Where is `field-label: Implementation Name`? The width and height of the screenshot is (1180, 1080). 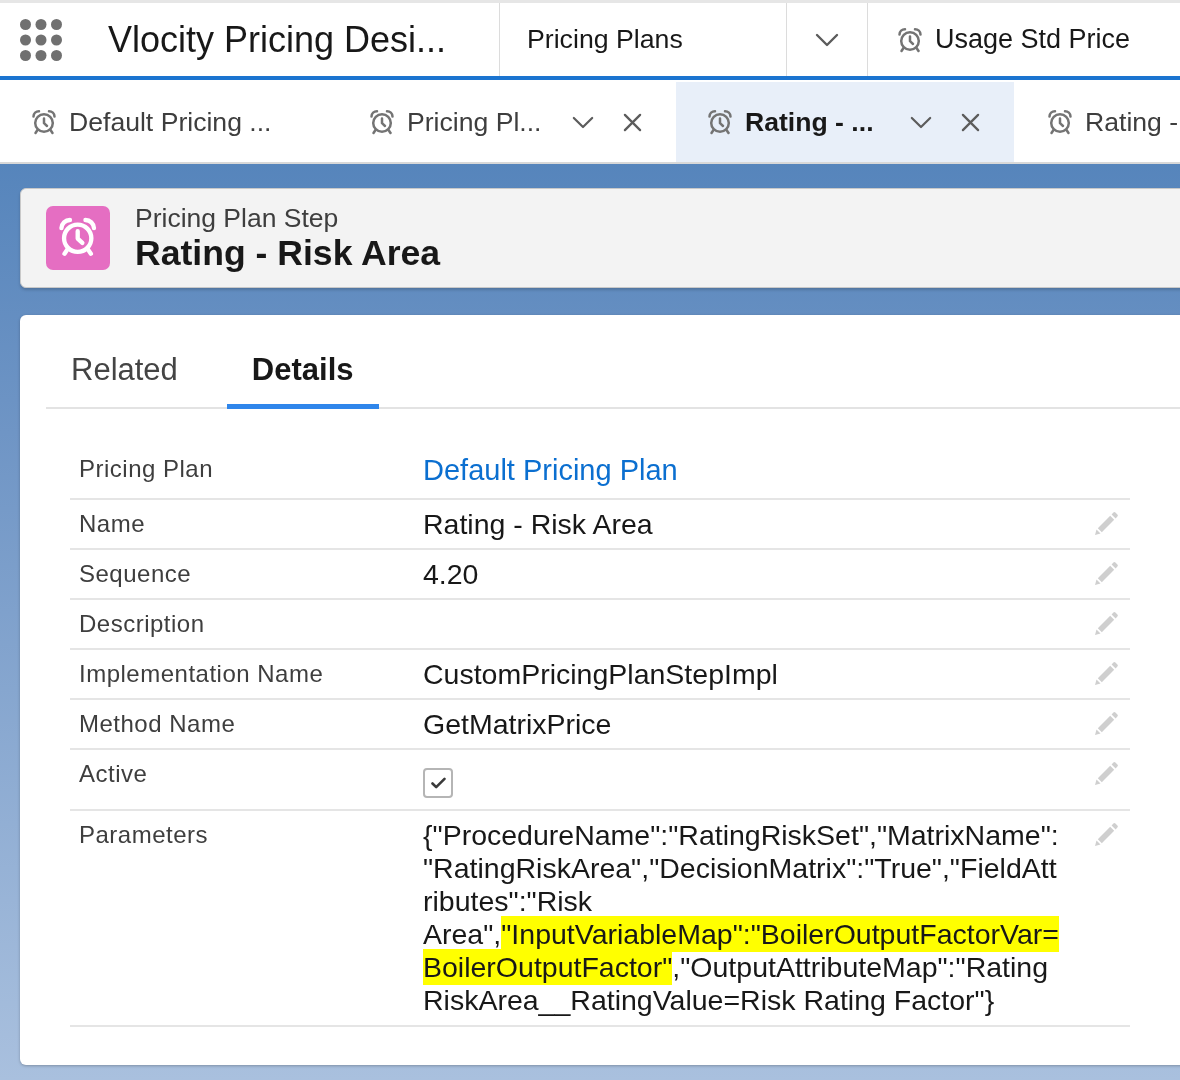
field-label: Implementation Name is located at coordinates (201, 674).